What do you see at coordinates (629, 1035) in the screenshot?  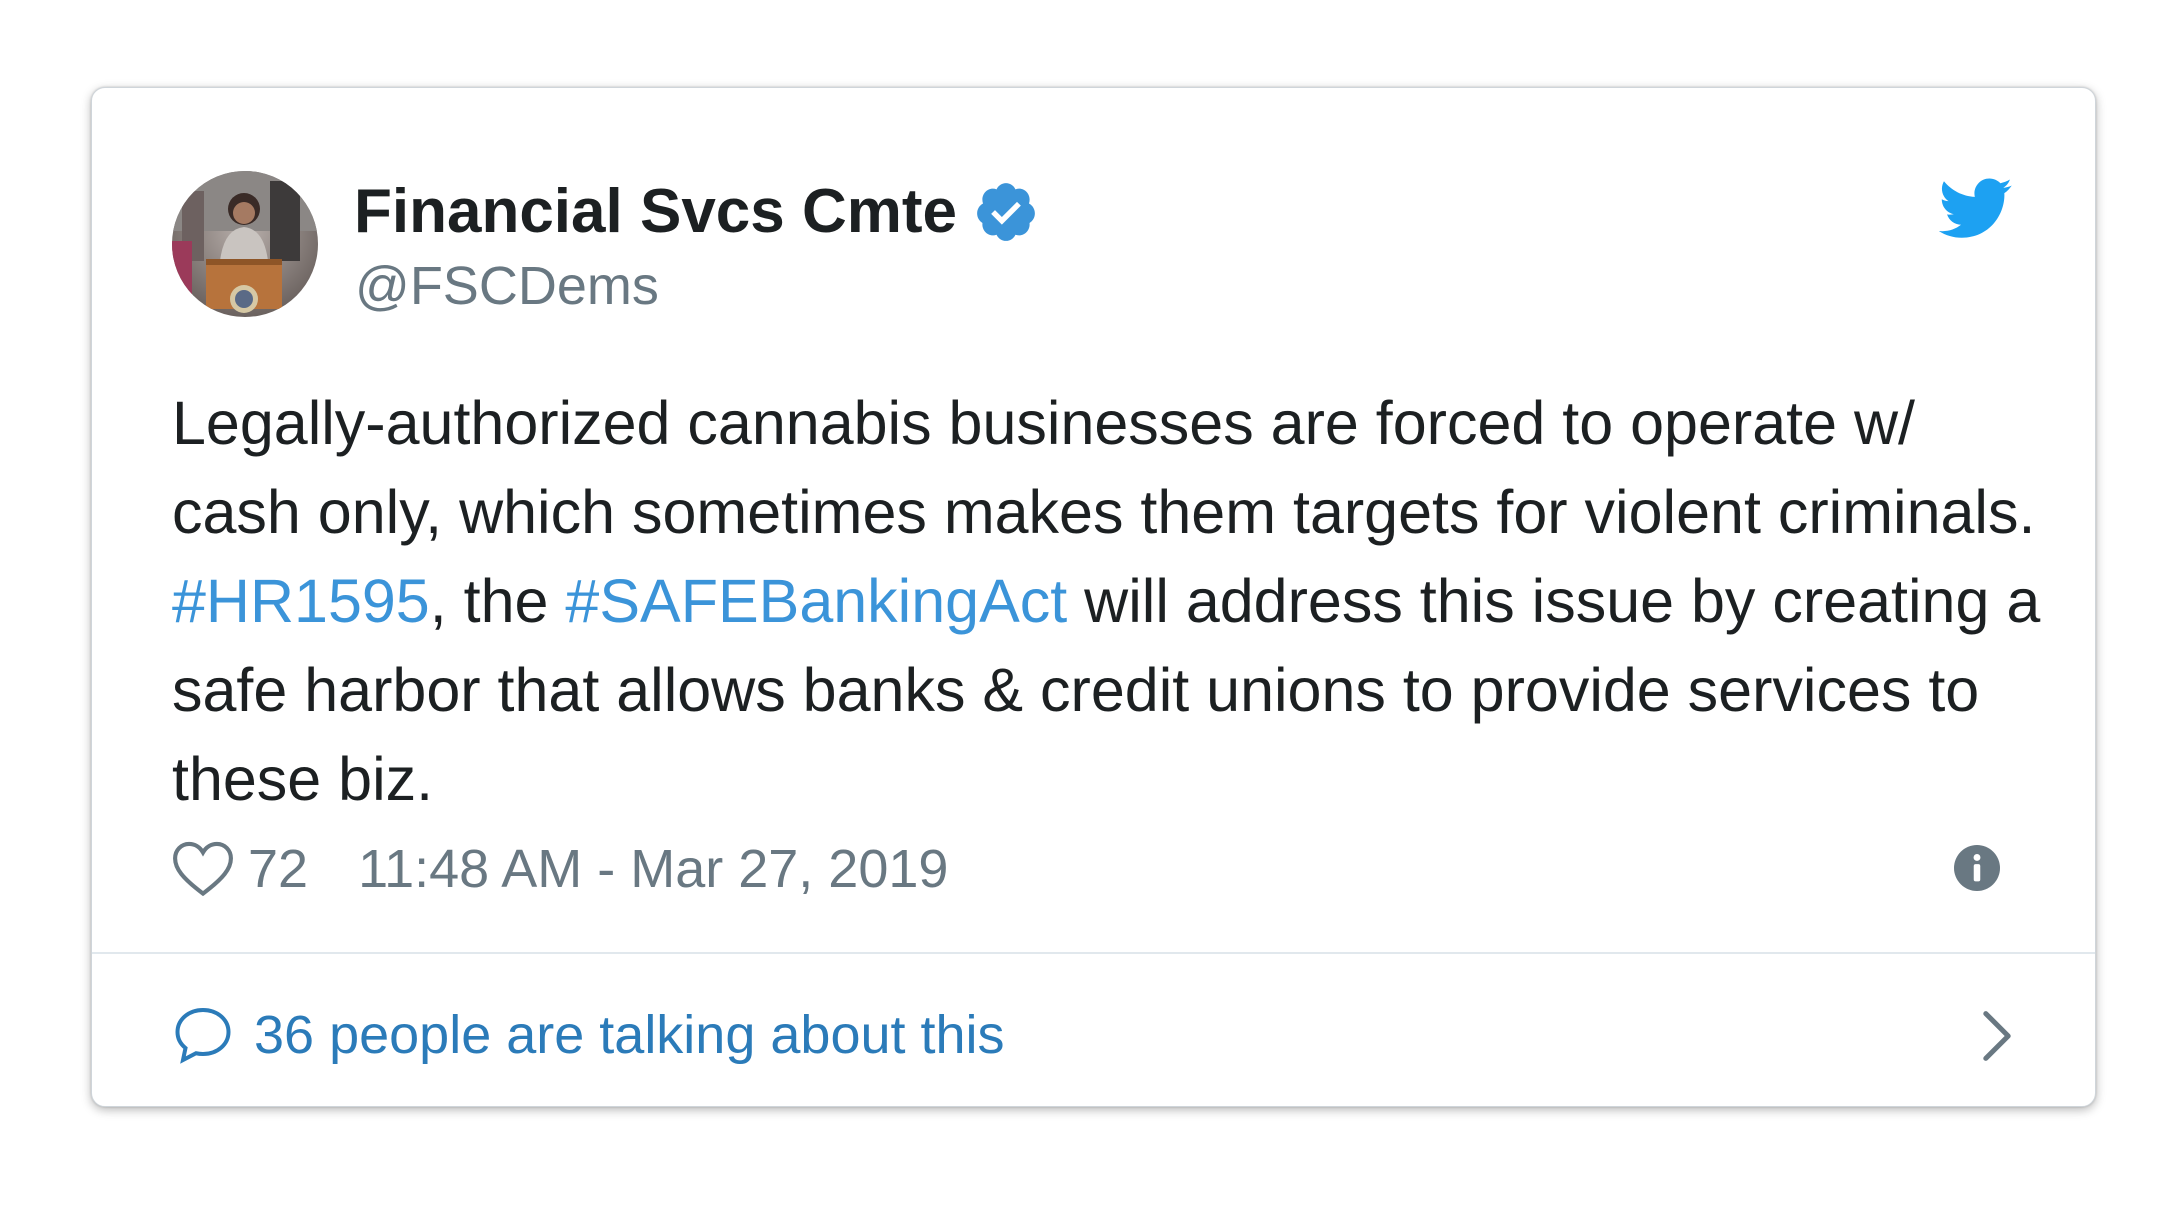 I see `conversation-label: 36 people are talking about this` at bounding box center [629, 1035].